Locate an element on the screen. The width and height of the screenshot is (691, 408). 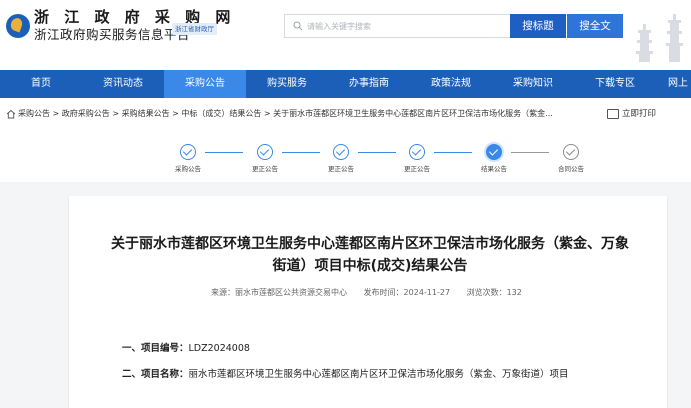
print-button: 立即打印 is located at coordinates (632, 114).